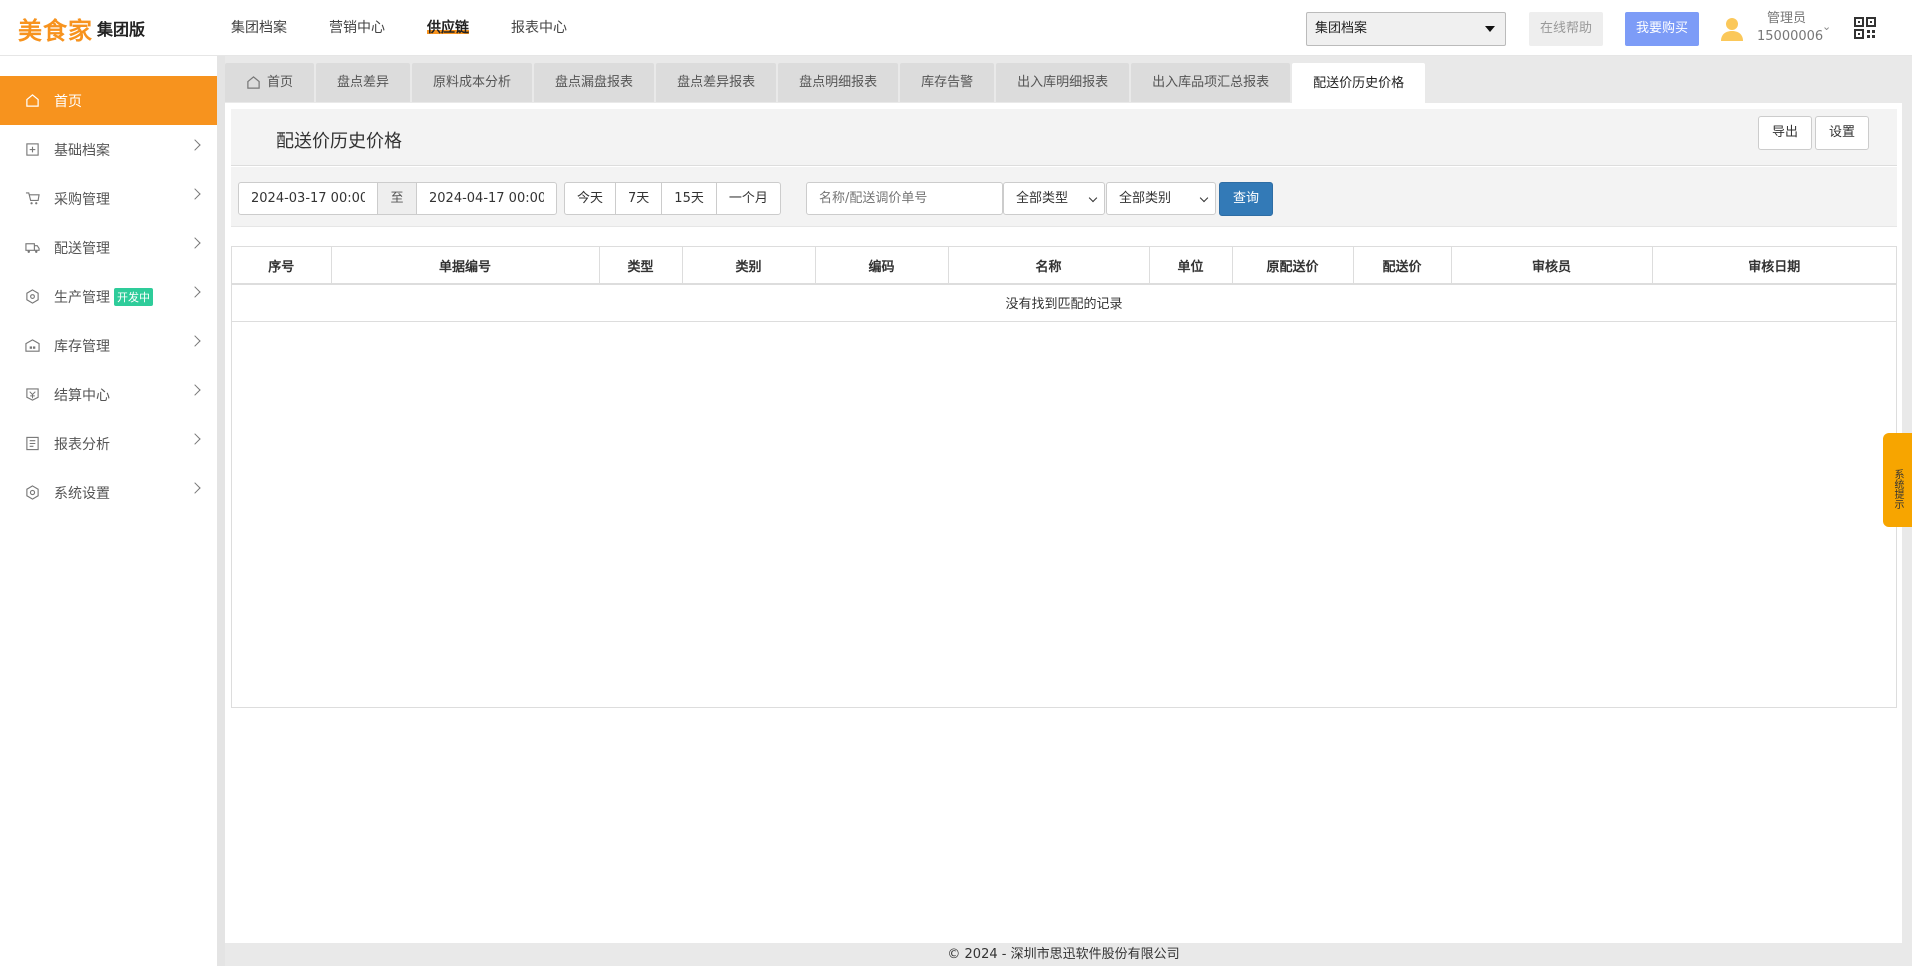 The height and width of the screenshot is (966, 1912). I want to click on top-nav-item-reports: 报表中心, so click(539, 28).